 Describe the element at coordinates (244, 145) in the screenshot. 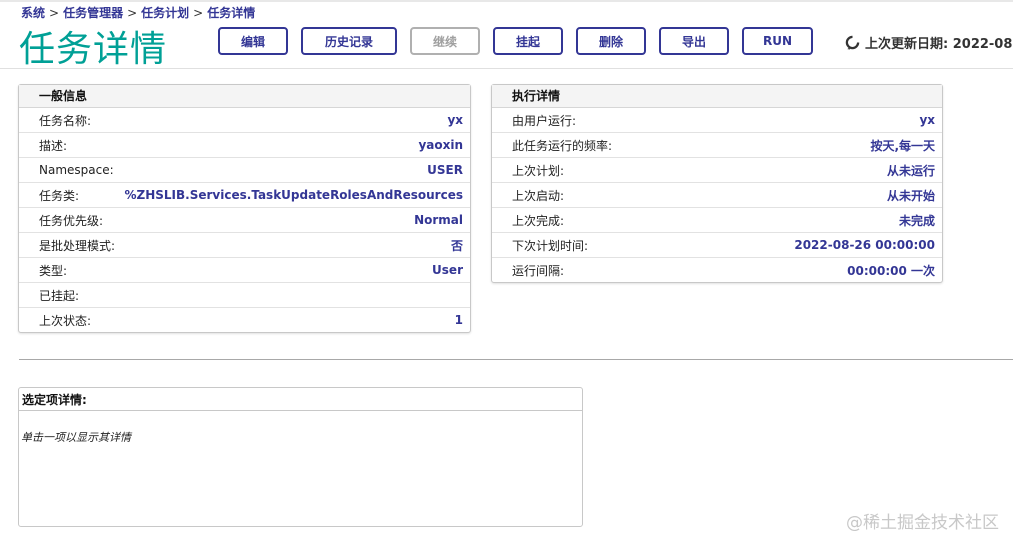

I see `general-row-description: 描述: yaoxin` at that location.